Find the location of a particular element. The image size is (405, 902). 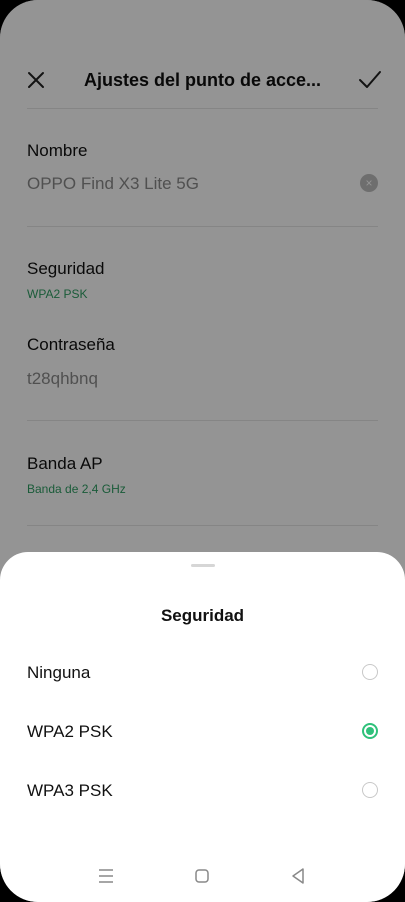

radio-button-selected is located at coordinates (370, 731).